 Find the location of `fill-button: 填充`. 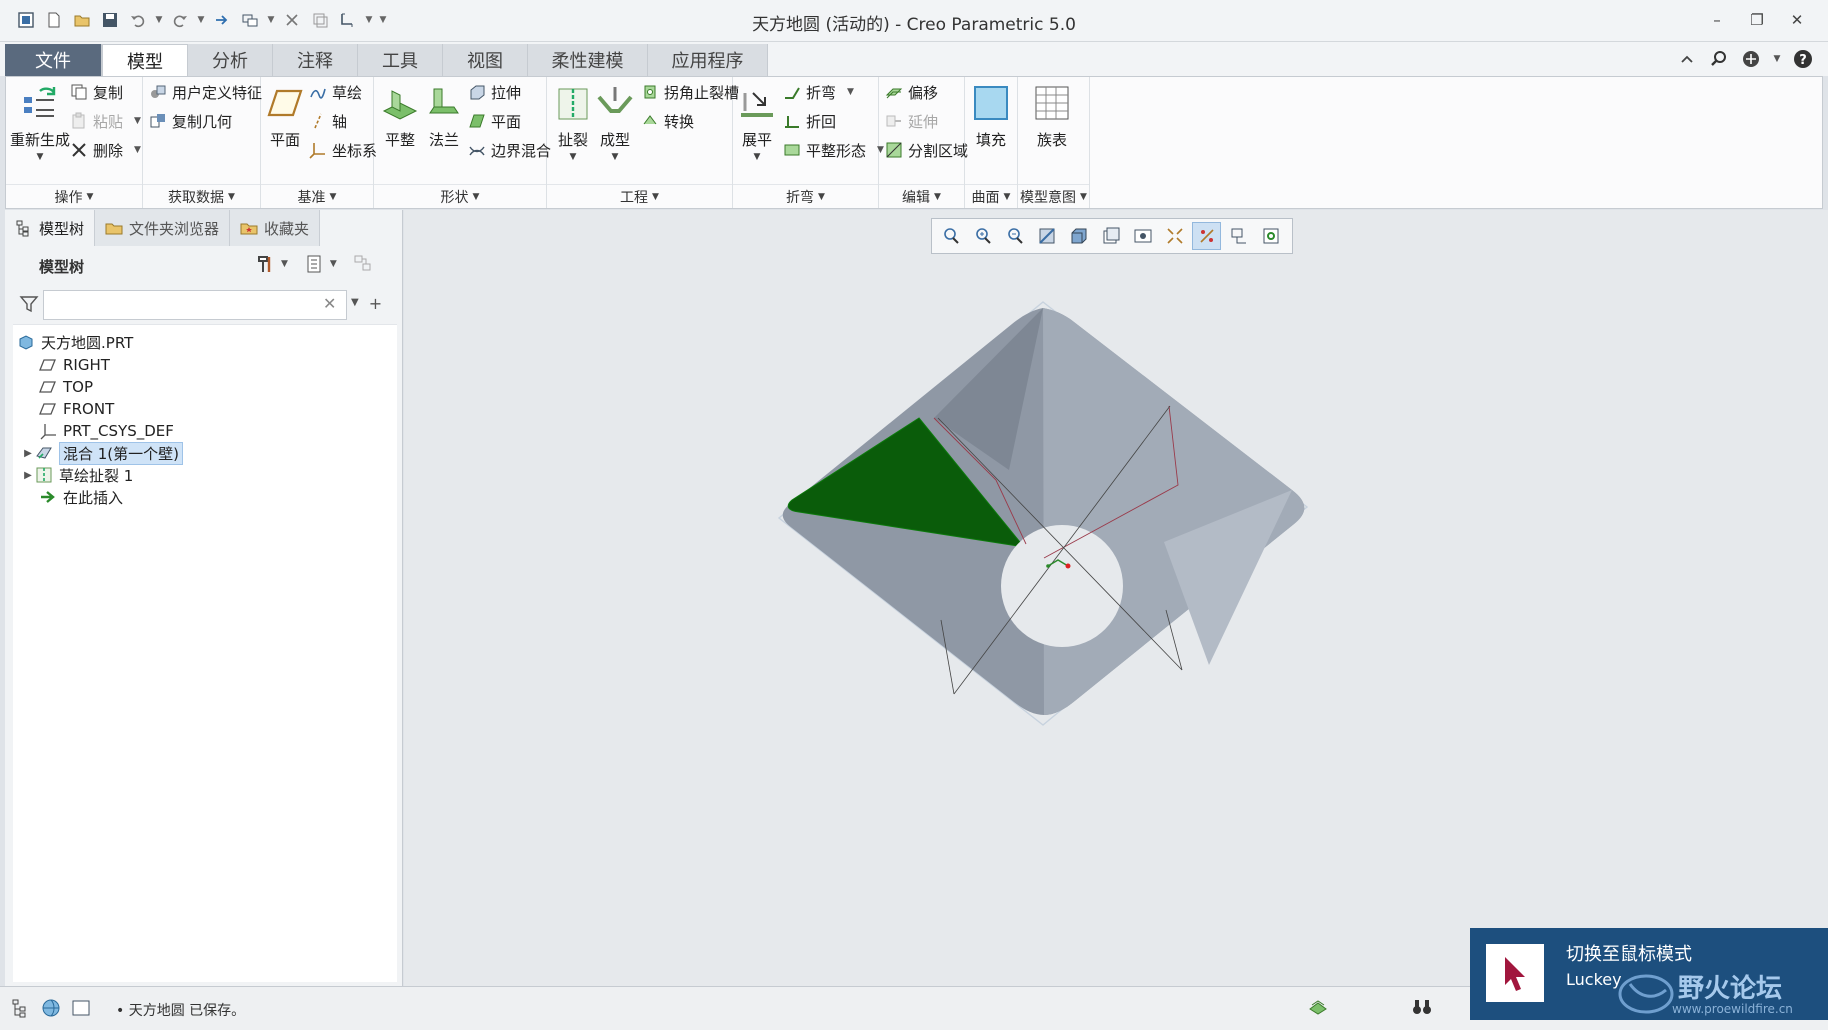

fill-button: 填充 is located at coordinates (991, 116).